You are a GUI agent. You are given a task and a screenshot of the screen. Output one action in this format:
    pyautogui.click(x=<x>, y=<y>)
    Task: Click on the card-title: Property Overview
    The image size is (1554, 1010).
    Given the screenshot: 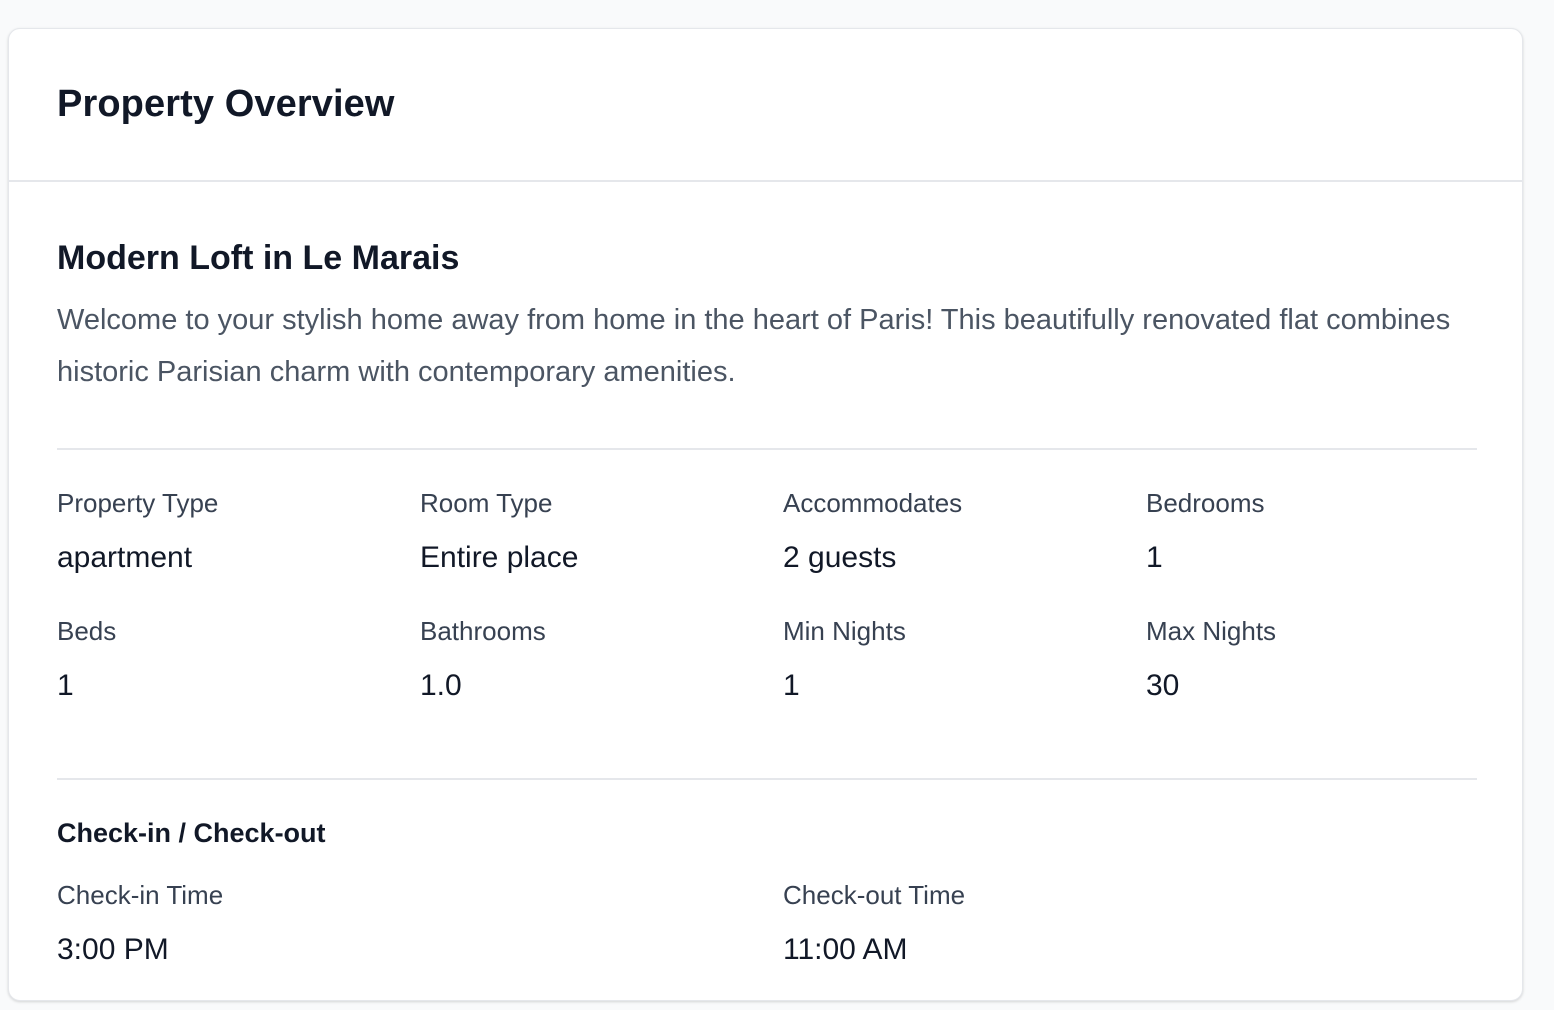 What is the action you would take?
    pyautogui.click(x=226, y=104)
    